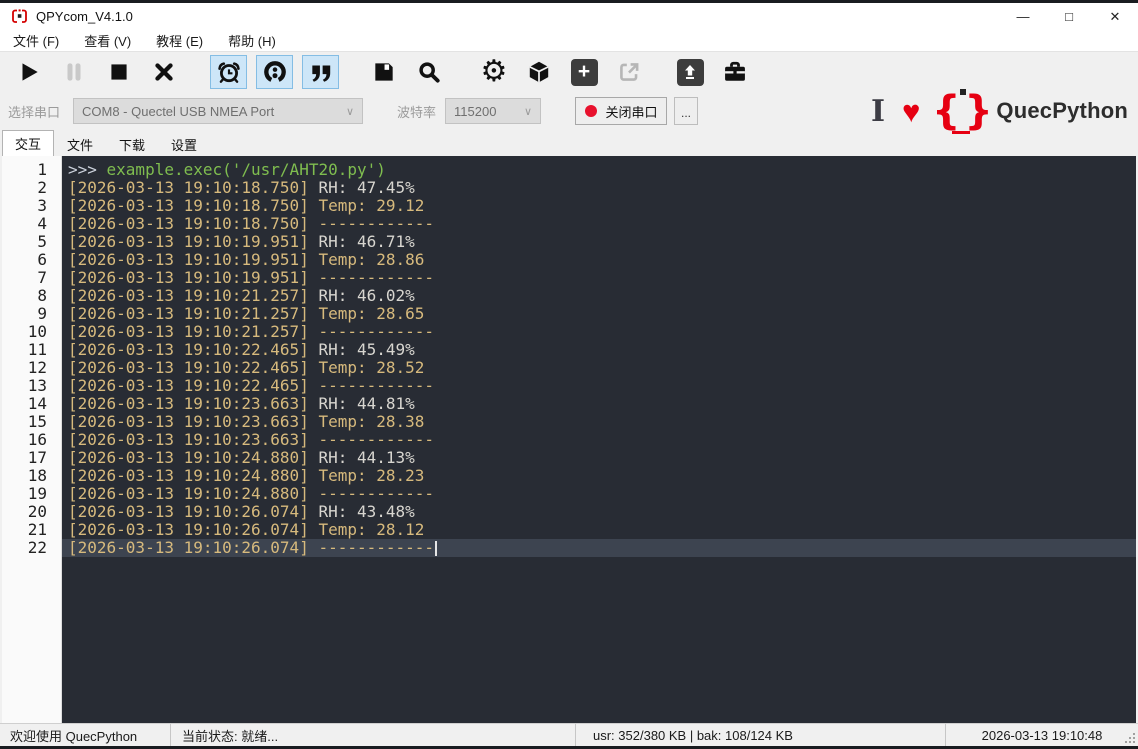  What do you see at coordinates (37, 349) in the screenshot?
I see `line-number: 11` at bounding box center [37, 349].